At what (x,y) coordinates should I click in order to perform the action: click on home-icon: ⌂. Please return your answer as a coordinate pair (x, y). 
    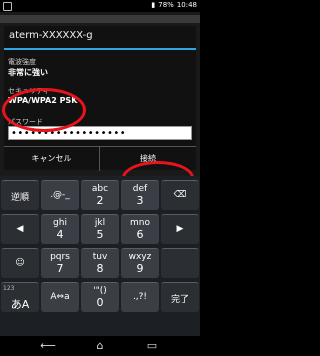
    Looking at the image, I should click on (100, 346).